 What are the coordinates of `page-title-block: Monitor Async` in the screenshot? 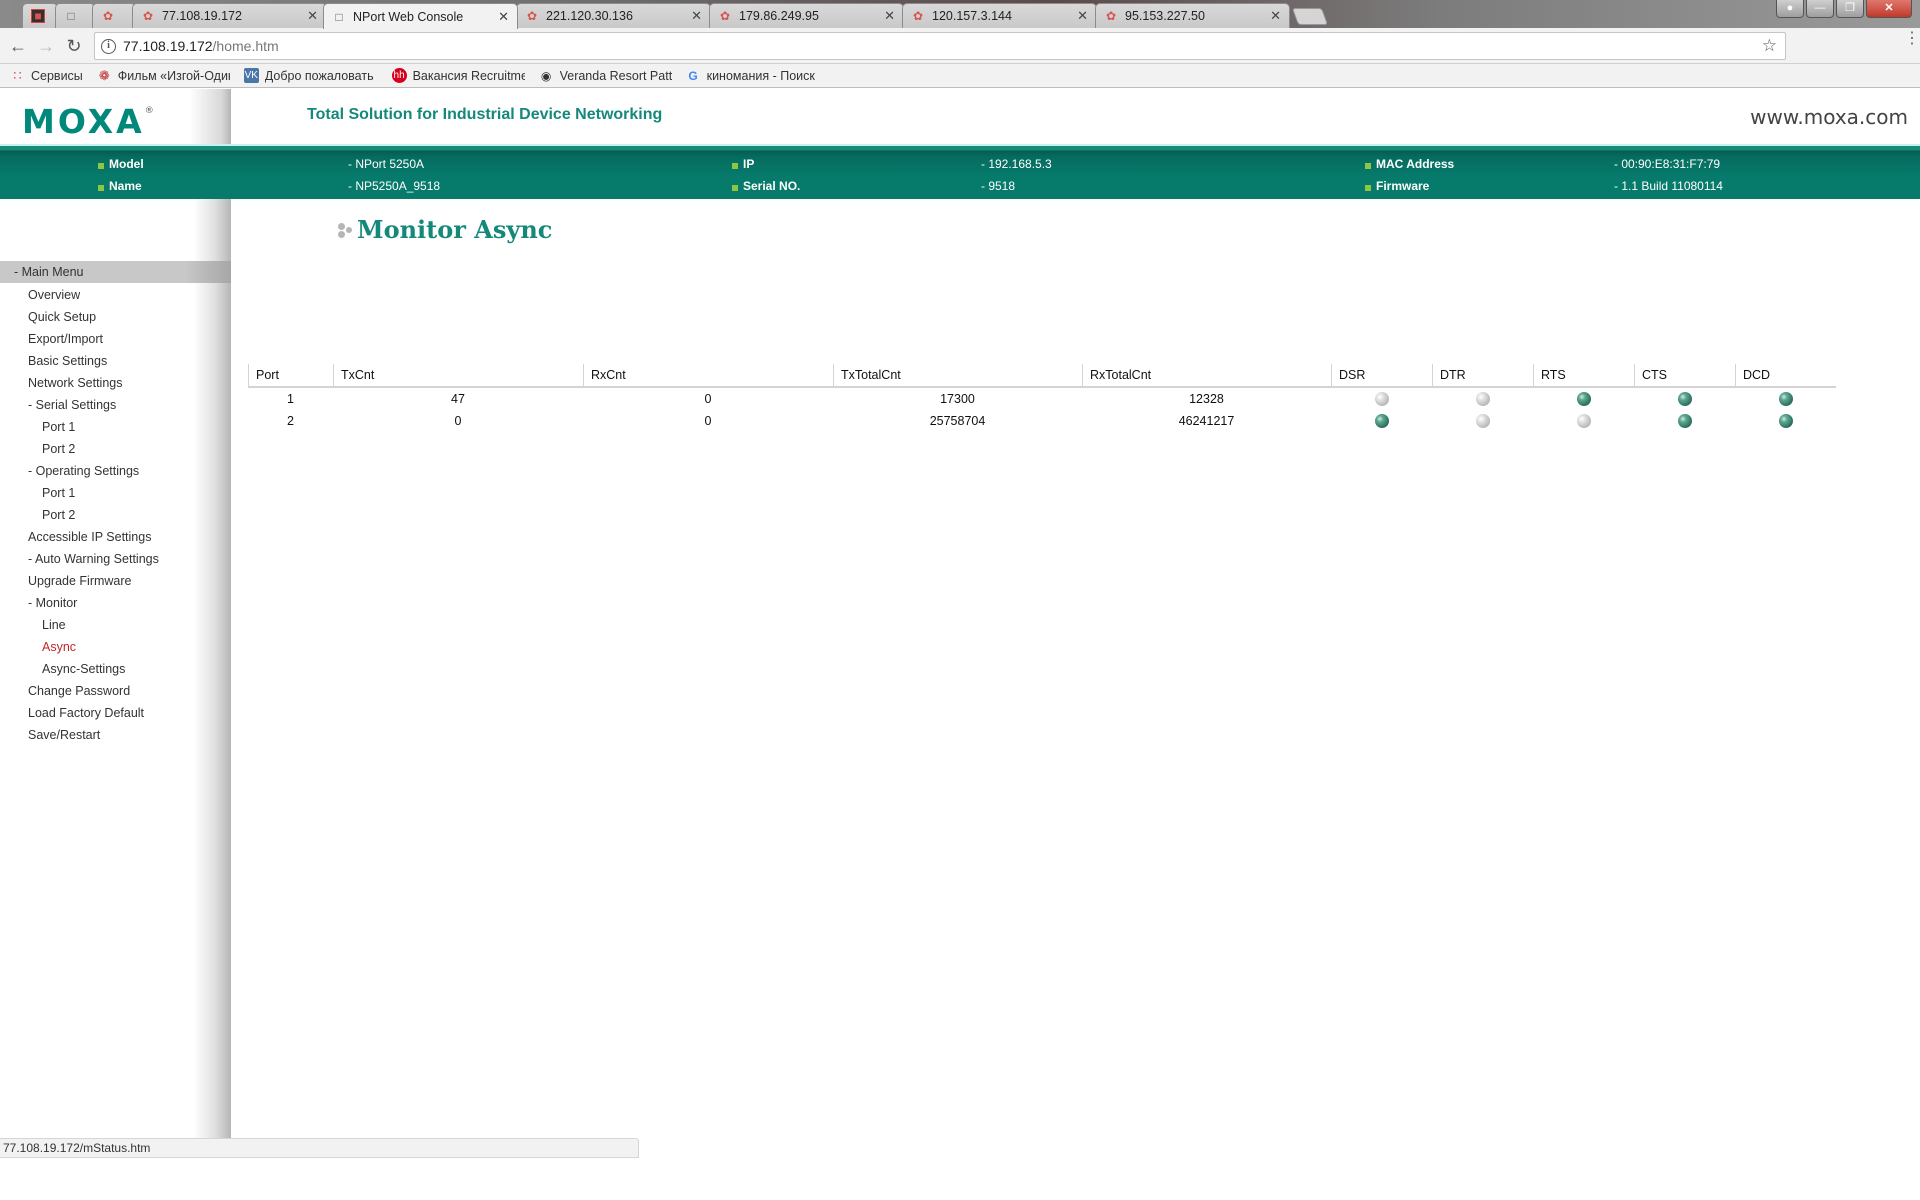 It's located at (445, 229).